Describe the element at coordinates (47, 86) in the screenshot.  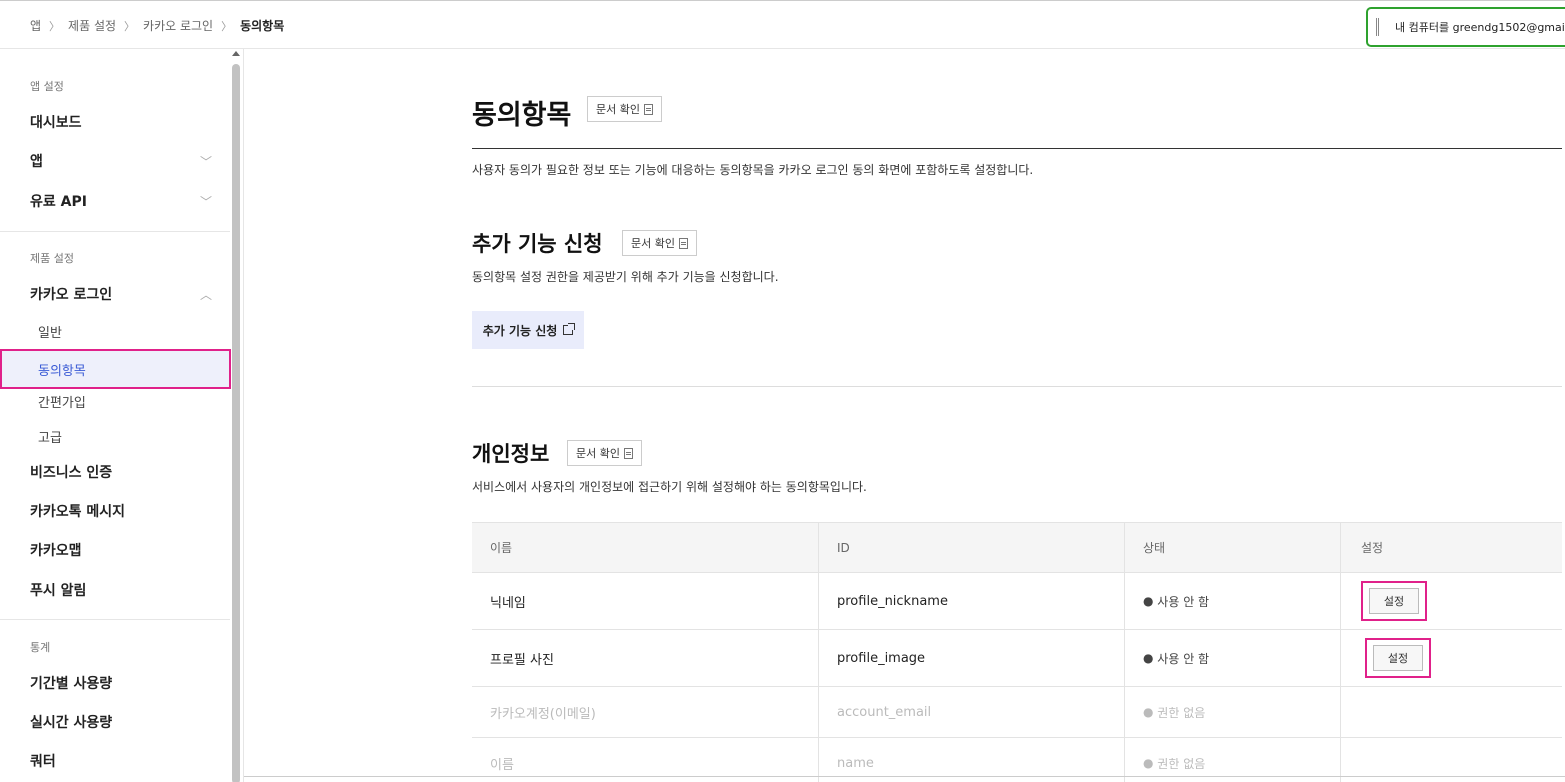
I see `sidebar-section-app: 앱 설정` at that location.